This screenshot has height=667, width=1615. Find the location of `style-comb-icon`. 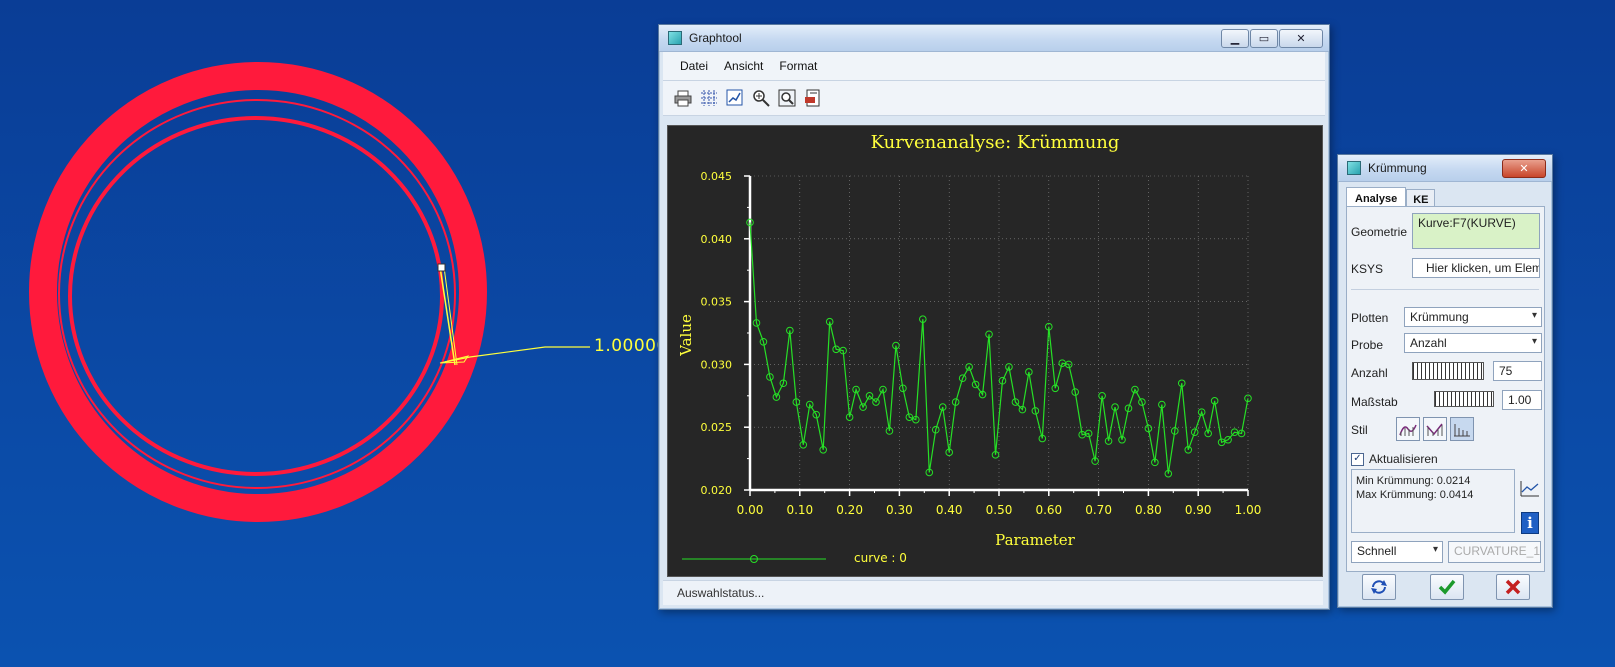

style-comb-icon is located at coordinates (1462, 430).